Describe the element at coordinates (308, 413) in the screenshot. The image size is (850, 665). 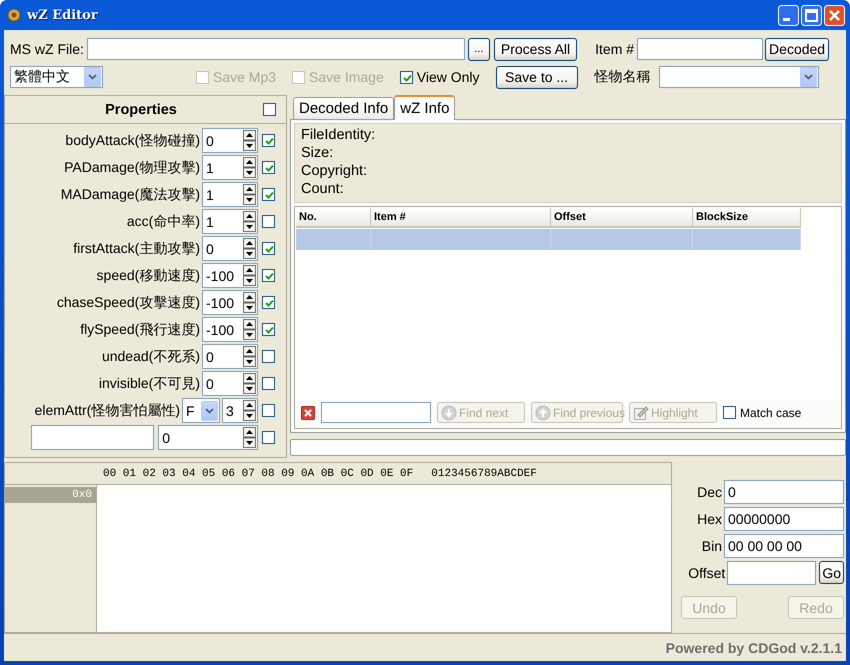
I see `close-icon` at that location.